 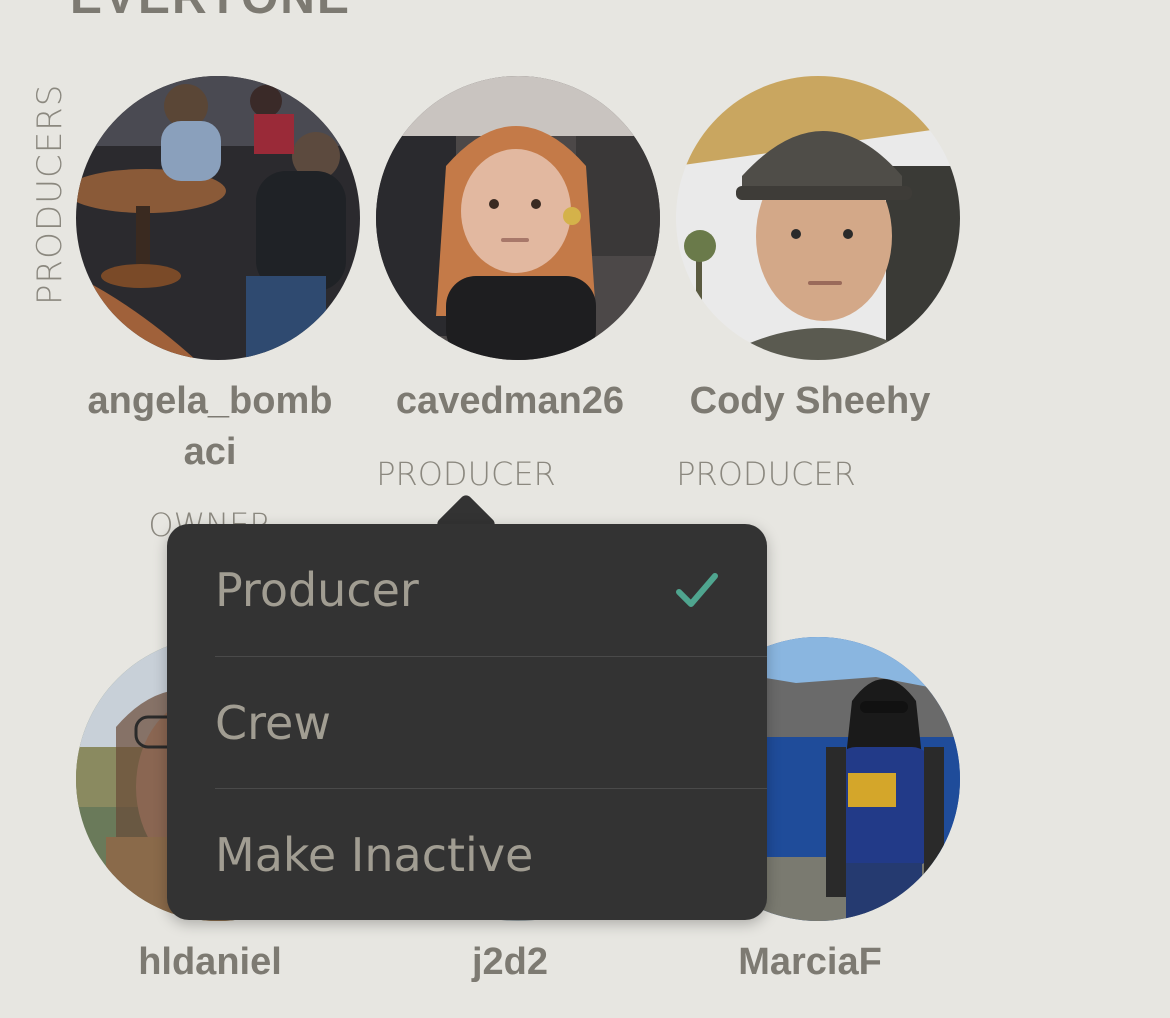 I want to click on member-name-cody-sheehy: Cody Sheehy, so click(x=810, y=401).